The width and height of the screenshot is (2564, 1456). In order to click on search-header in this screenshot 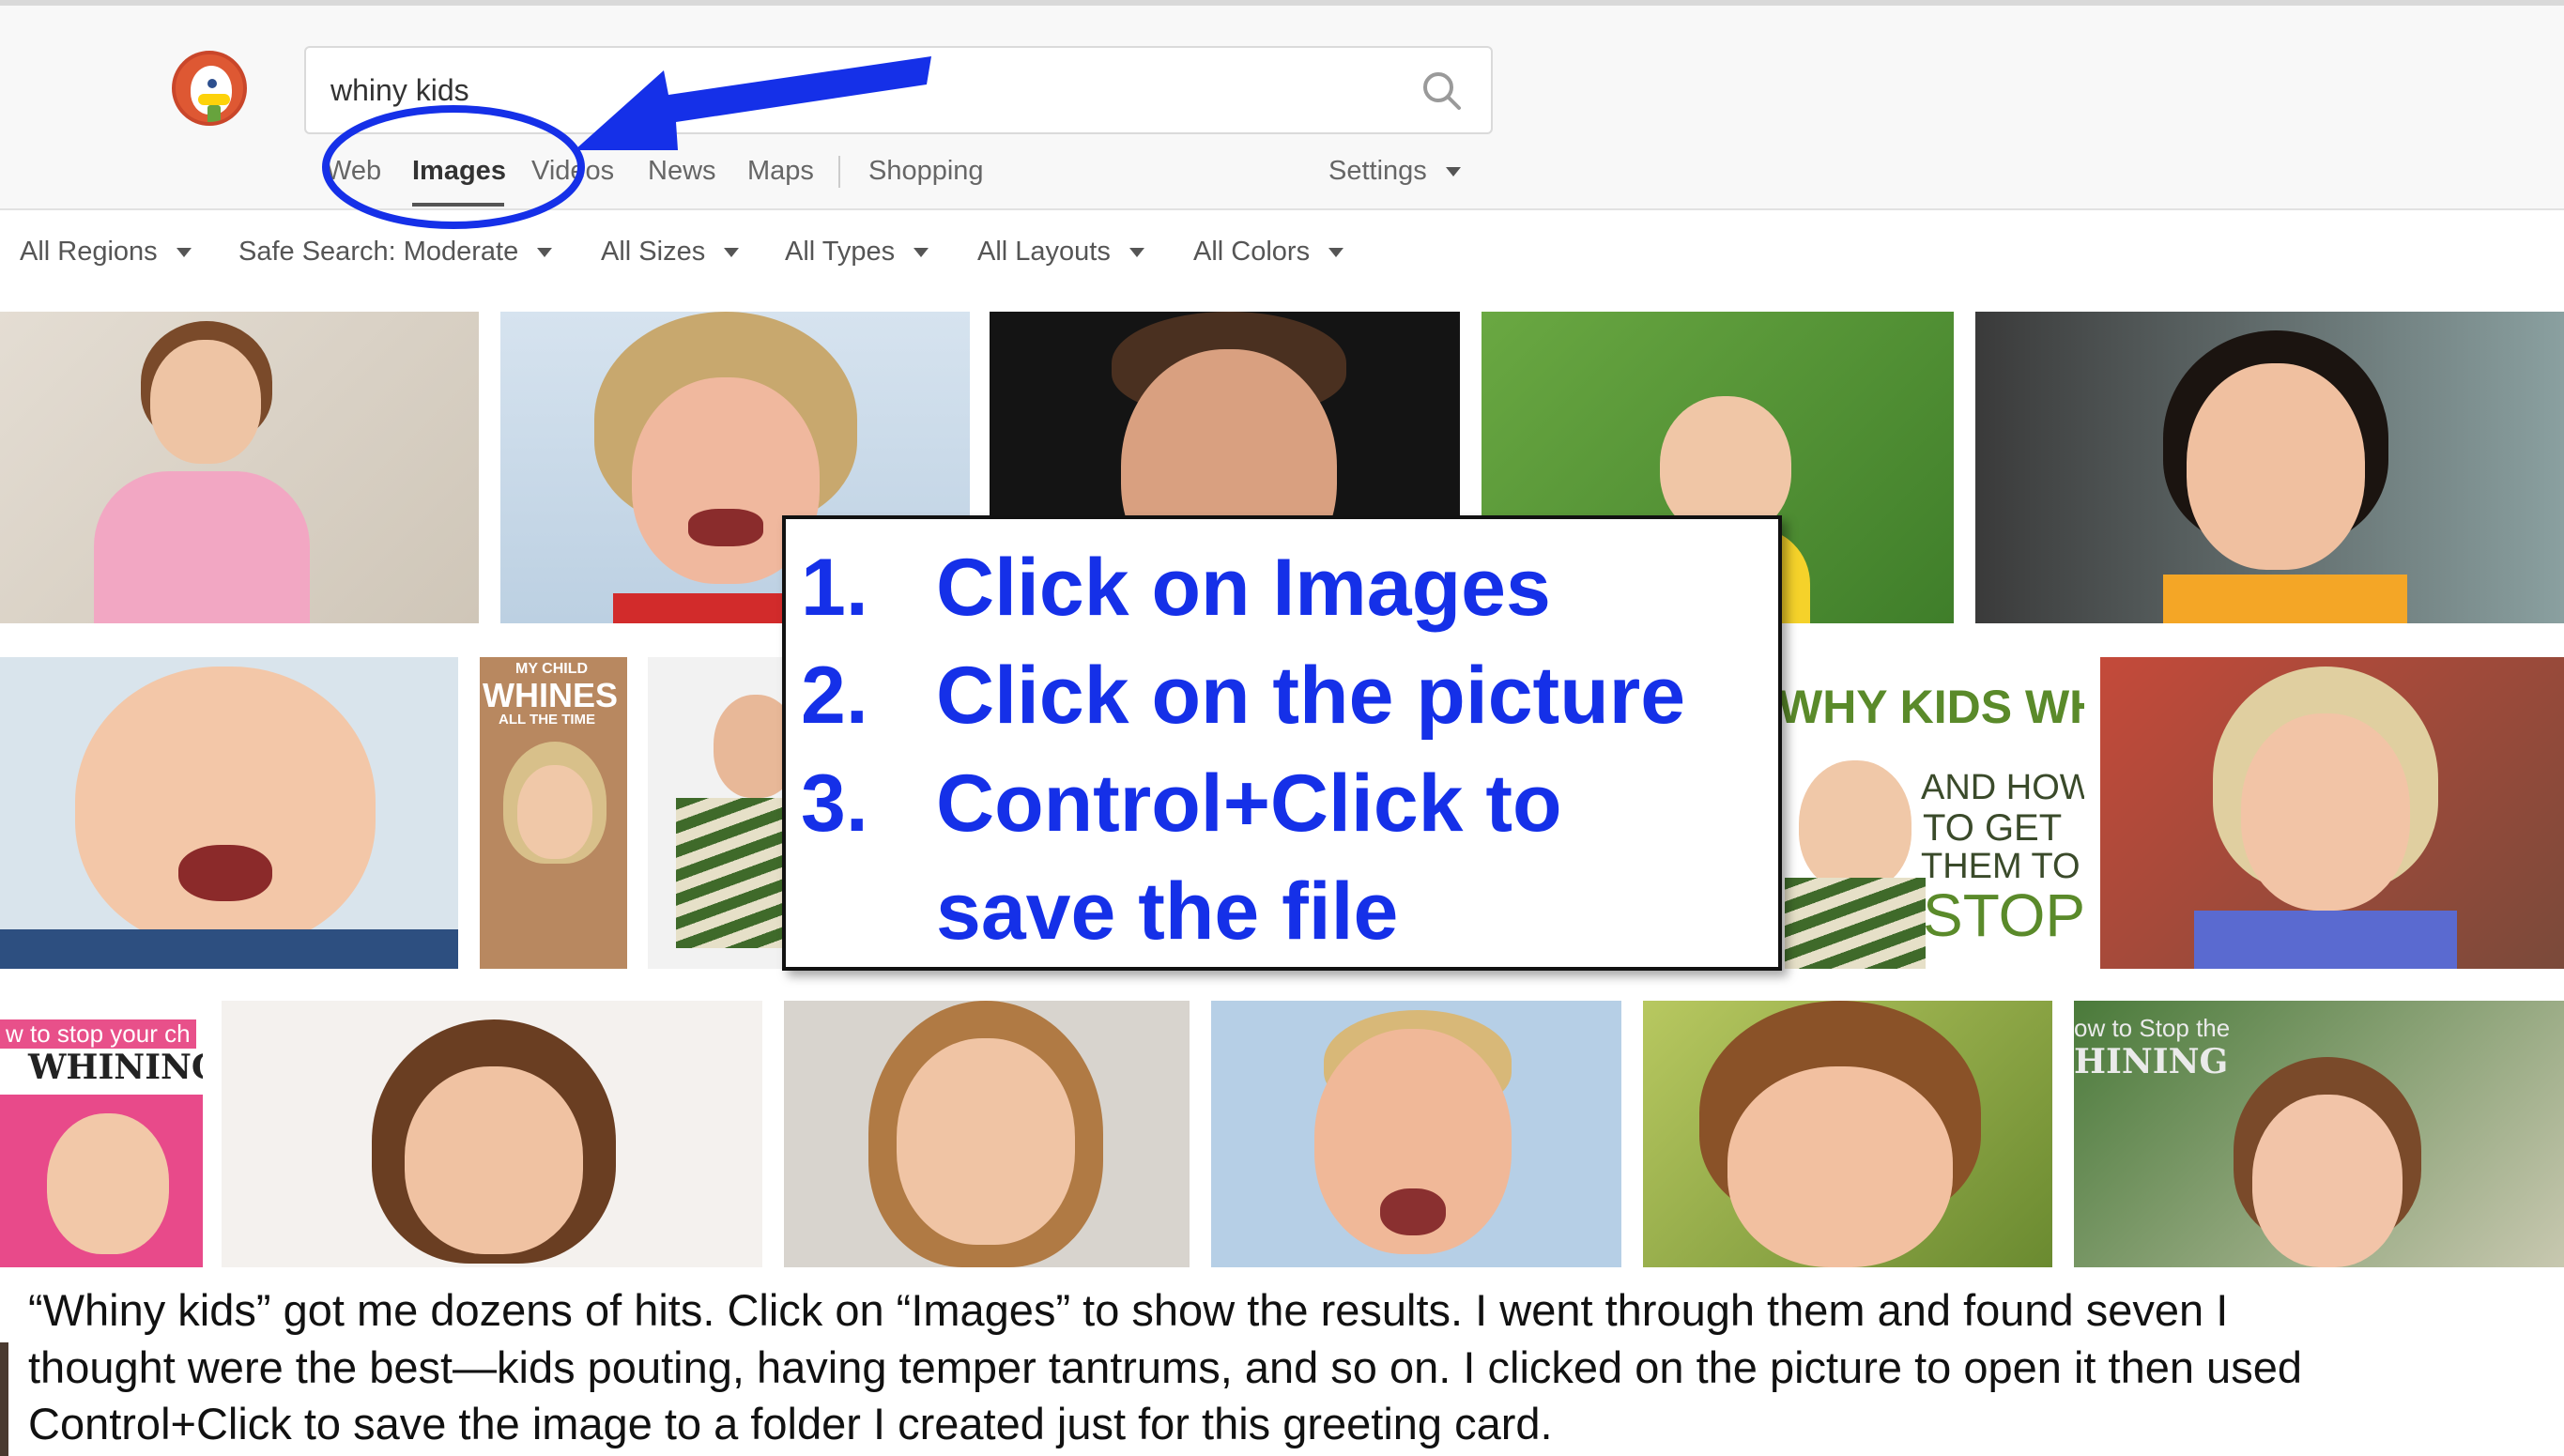, I will do `click(1282, 108)`.